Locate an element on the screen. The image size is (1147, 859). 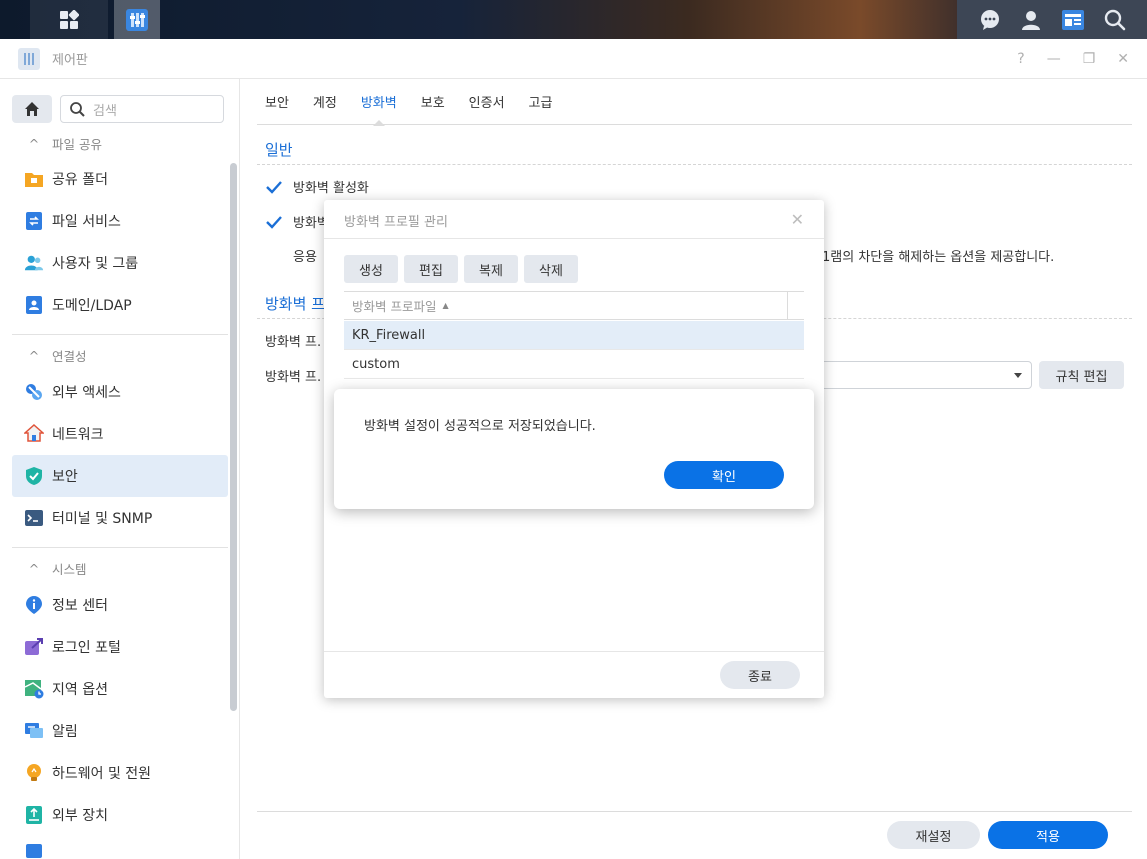
section-divider is located at coordinates (694, 164).